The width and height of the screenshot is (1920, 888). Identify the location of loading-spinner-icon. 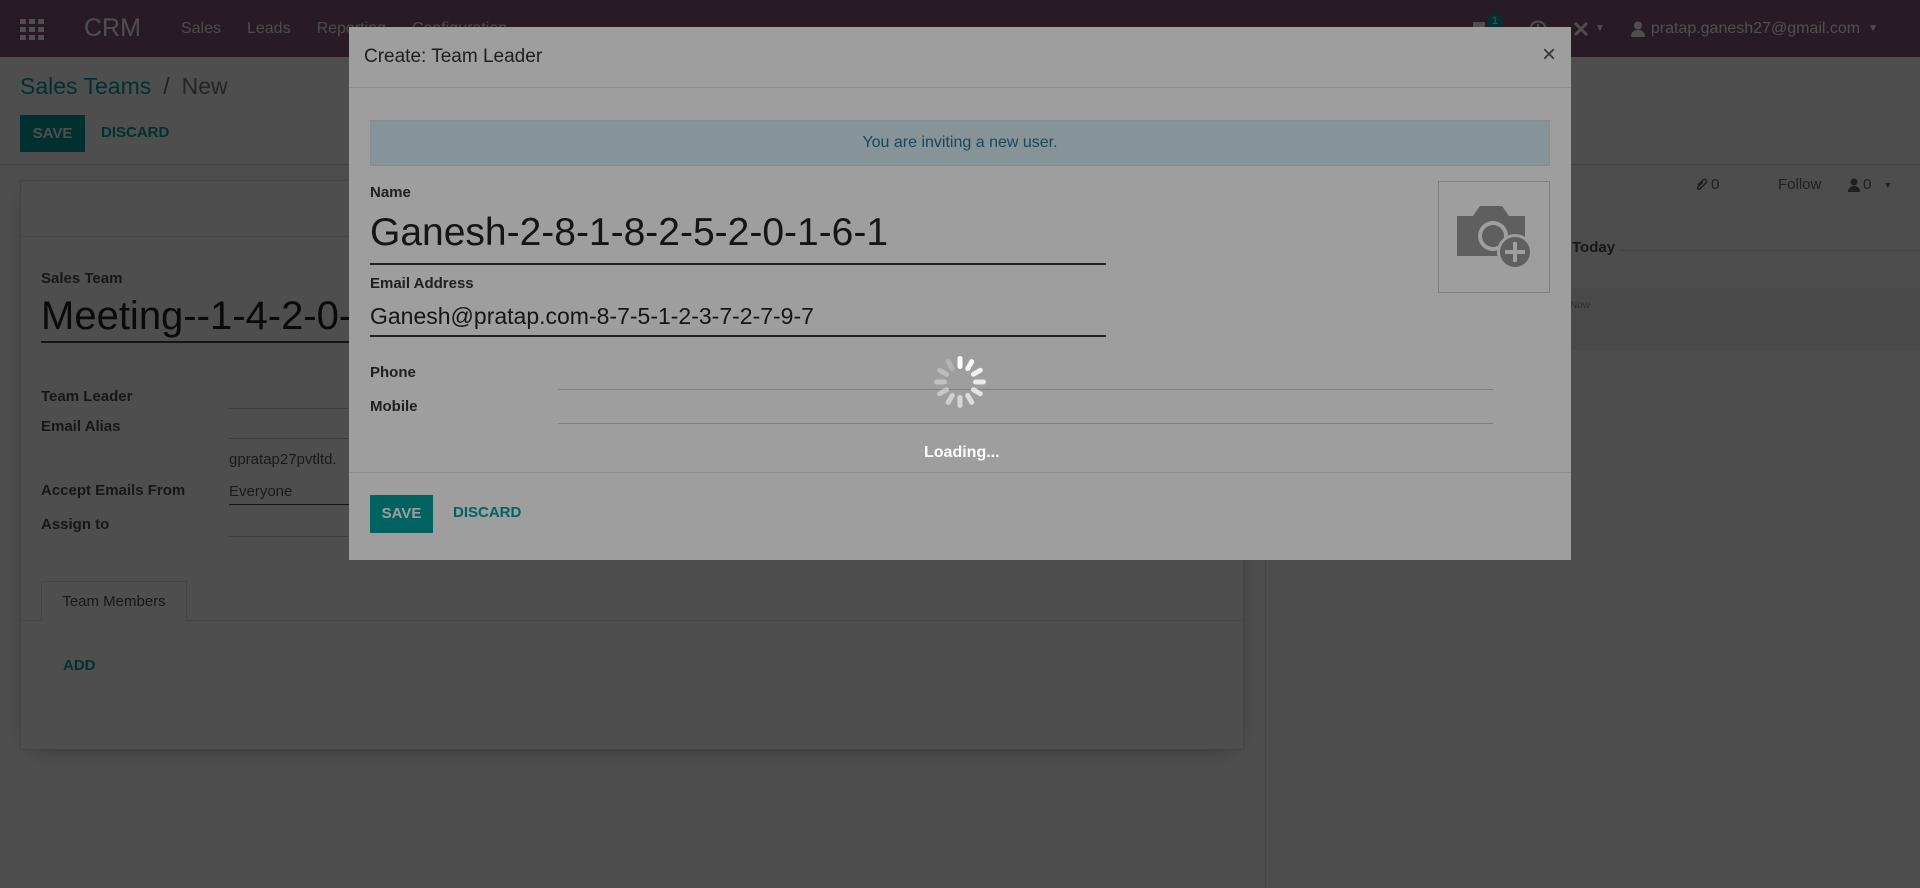
(960, 382).